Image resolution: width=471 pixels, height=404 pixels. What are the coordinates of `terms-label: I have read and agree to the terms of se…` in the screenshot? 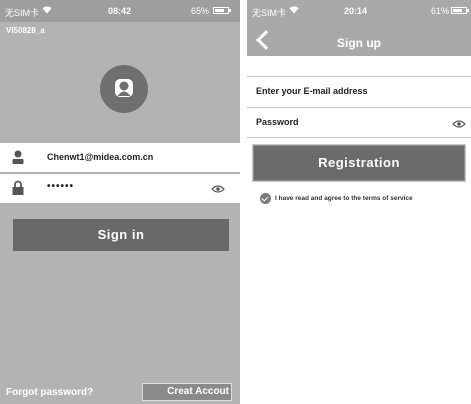 It's located at (344, 198).